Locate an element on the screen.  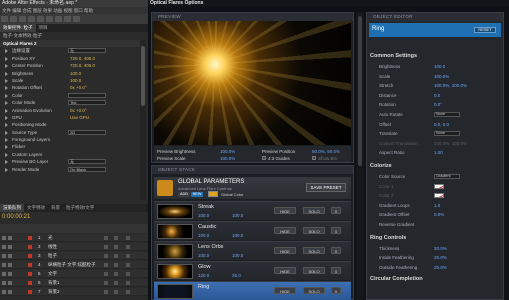
object-layer: Lens Orbs 100.0 100.0 HIDE SOLO X is located at coordinates (252, 250).